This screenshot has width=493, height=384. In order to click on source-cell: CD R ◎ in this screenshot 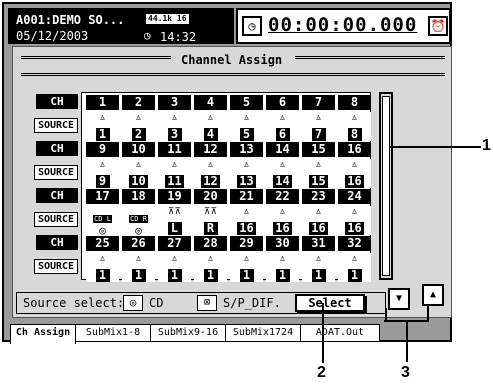, I will do `click(138, 221)`.